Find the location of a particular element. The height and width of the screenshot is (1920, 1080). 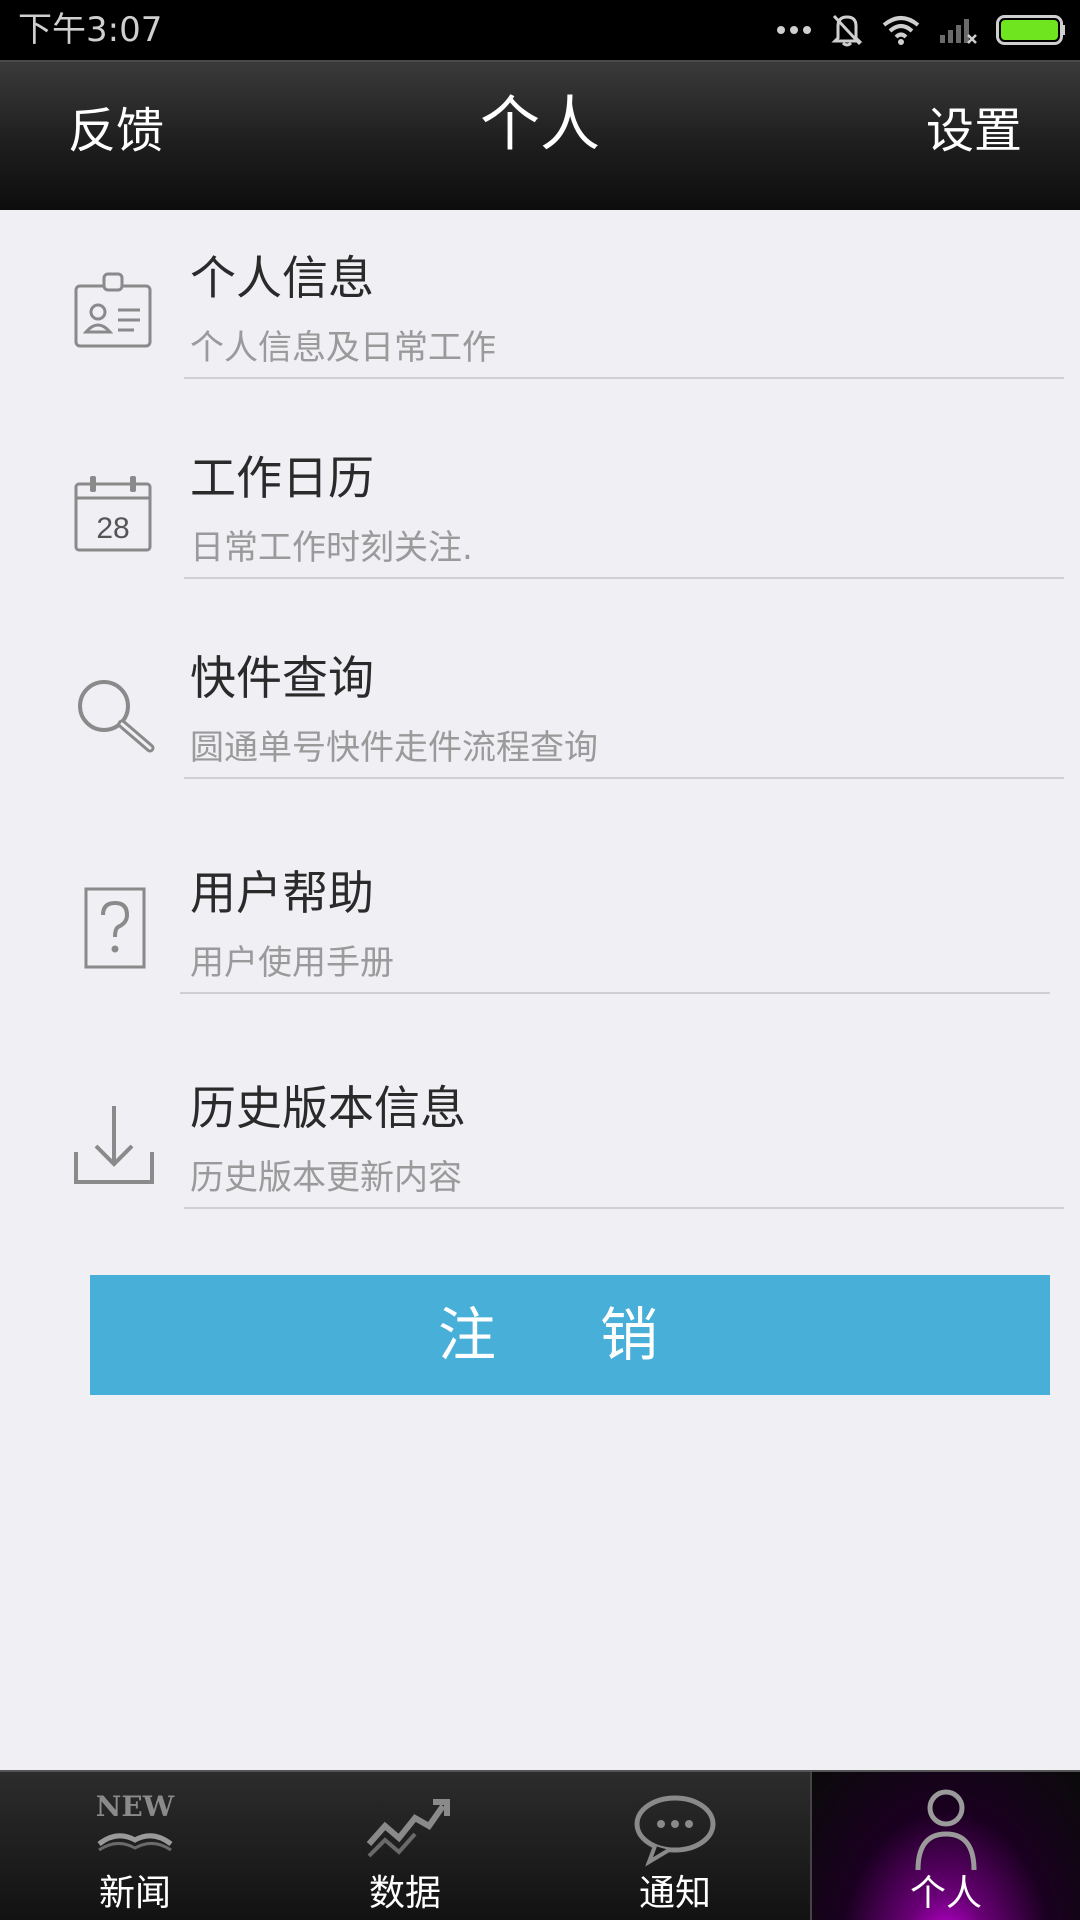

person-icon is located at coordinates (946, 1829).